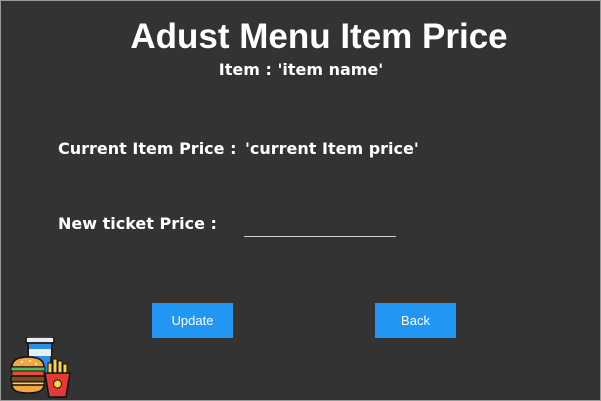 This screenshot has height=401, width=601. I want to click on current-price-value: 'current Item price', so click(332, 148).